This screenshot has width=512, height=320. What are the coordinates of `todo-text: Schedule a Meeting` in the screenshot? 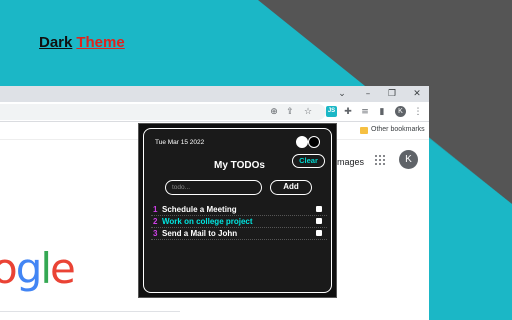 It's located at (199, 209).